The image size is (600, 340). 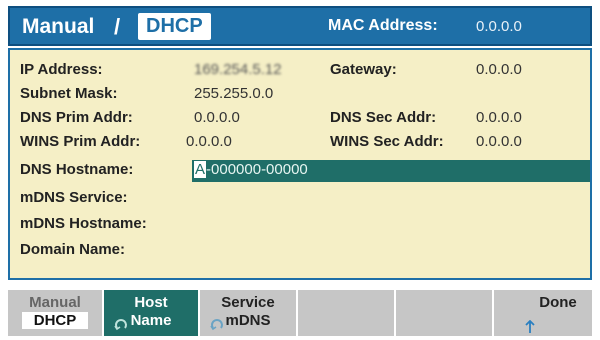 What do you see at coordinates (55, 302) in the screenshot?
I see `softkey-manual-label: Manual` at bounding box center [55, 302].